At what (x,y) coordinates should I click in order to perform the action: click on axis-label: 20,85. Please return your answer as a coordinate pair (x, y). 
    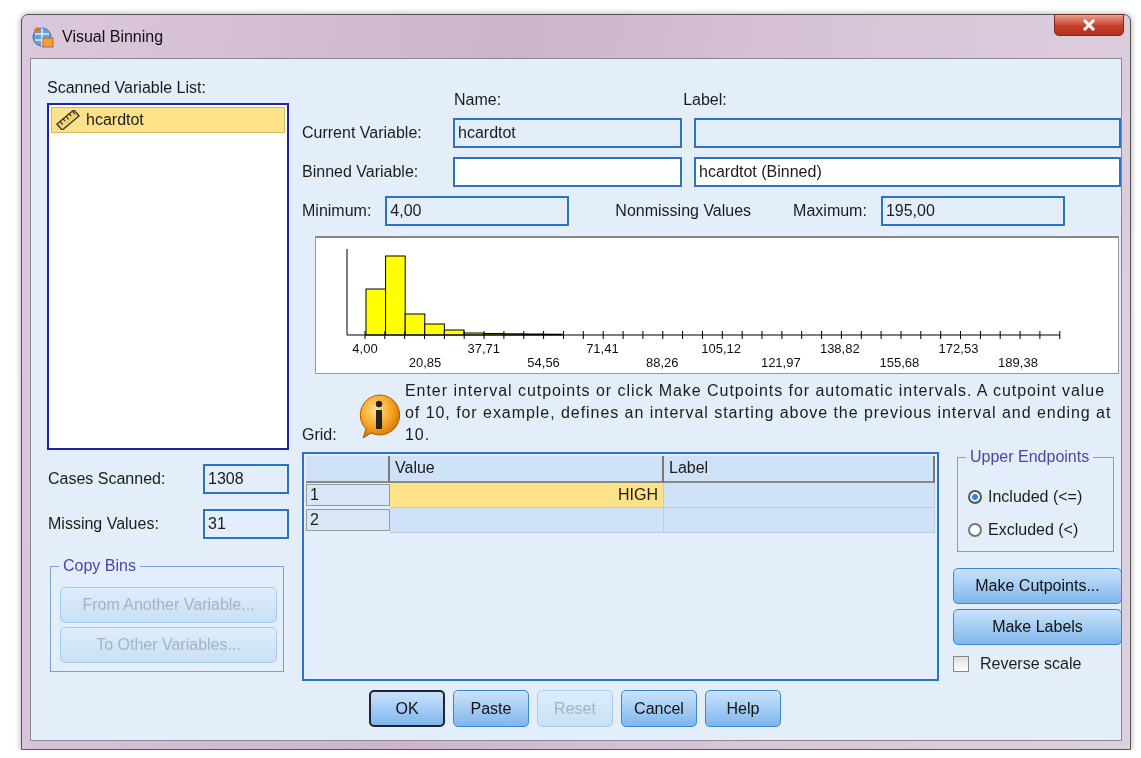
    Looking at the image, I should click on (425, 362).